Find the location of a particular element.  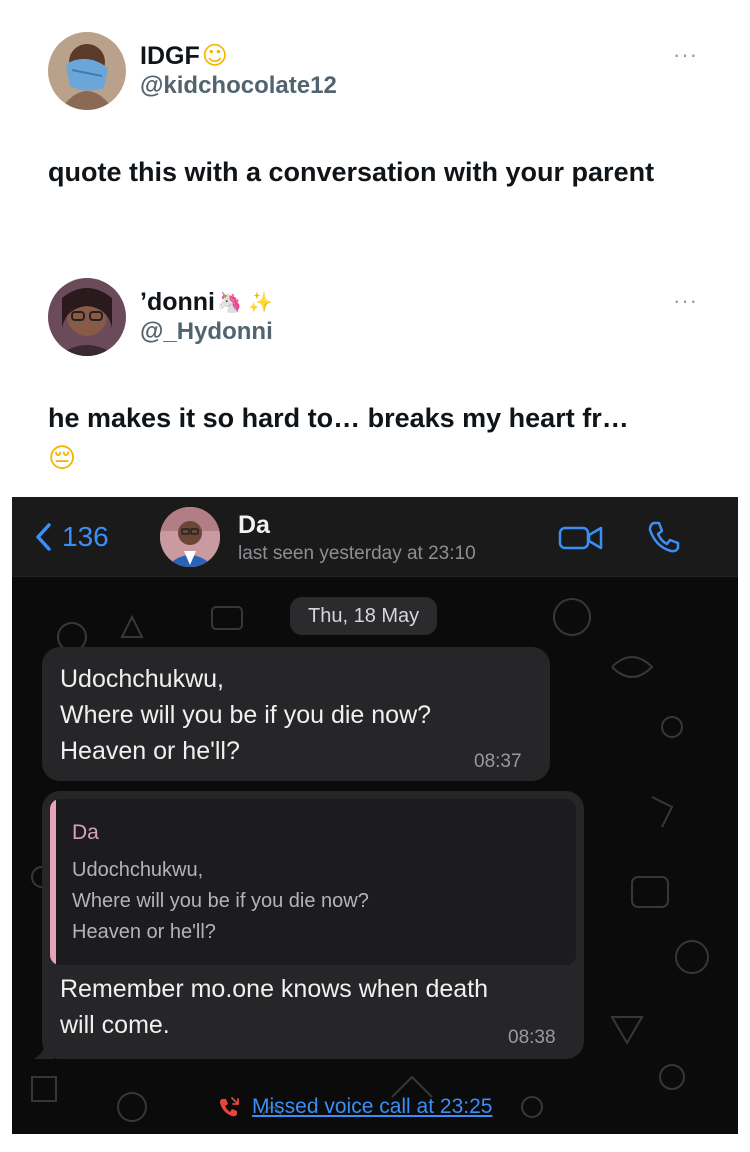

message-time: 08:37 is located at coordinates (498, 761).